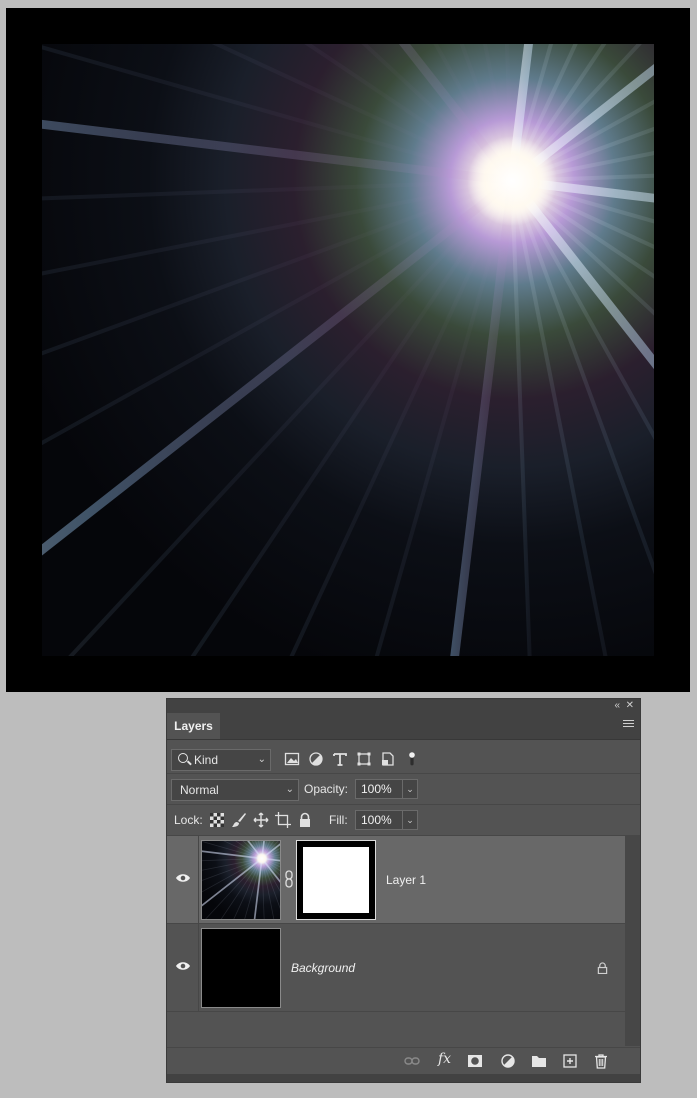 This screenshot has height=1098, width=697. I want to click on collapse-panel-icon: «, so click(617, 706).